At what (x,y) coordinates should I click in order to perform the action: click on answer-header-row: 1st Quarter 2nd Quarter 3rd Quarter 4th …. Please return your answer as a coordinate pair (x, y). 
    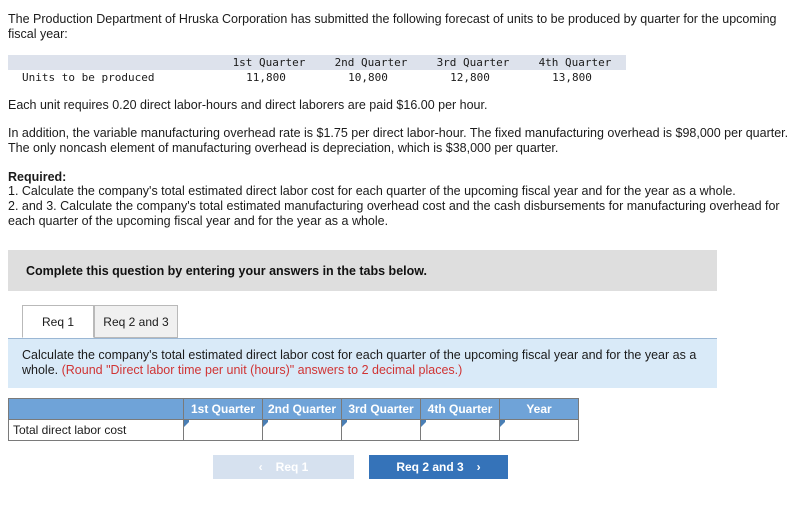
    Looking at the image, I should click on (293, 409).